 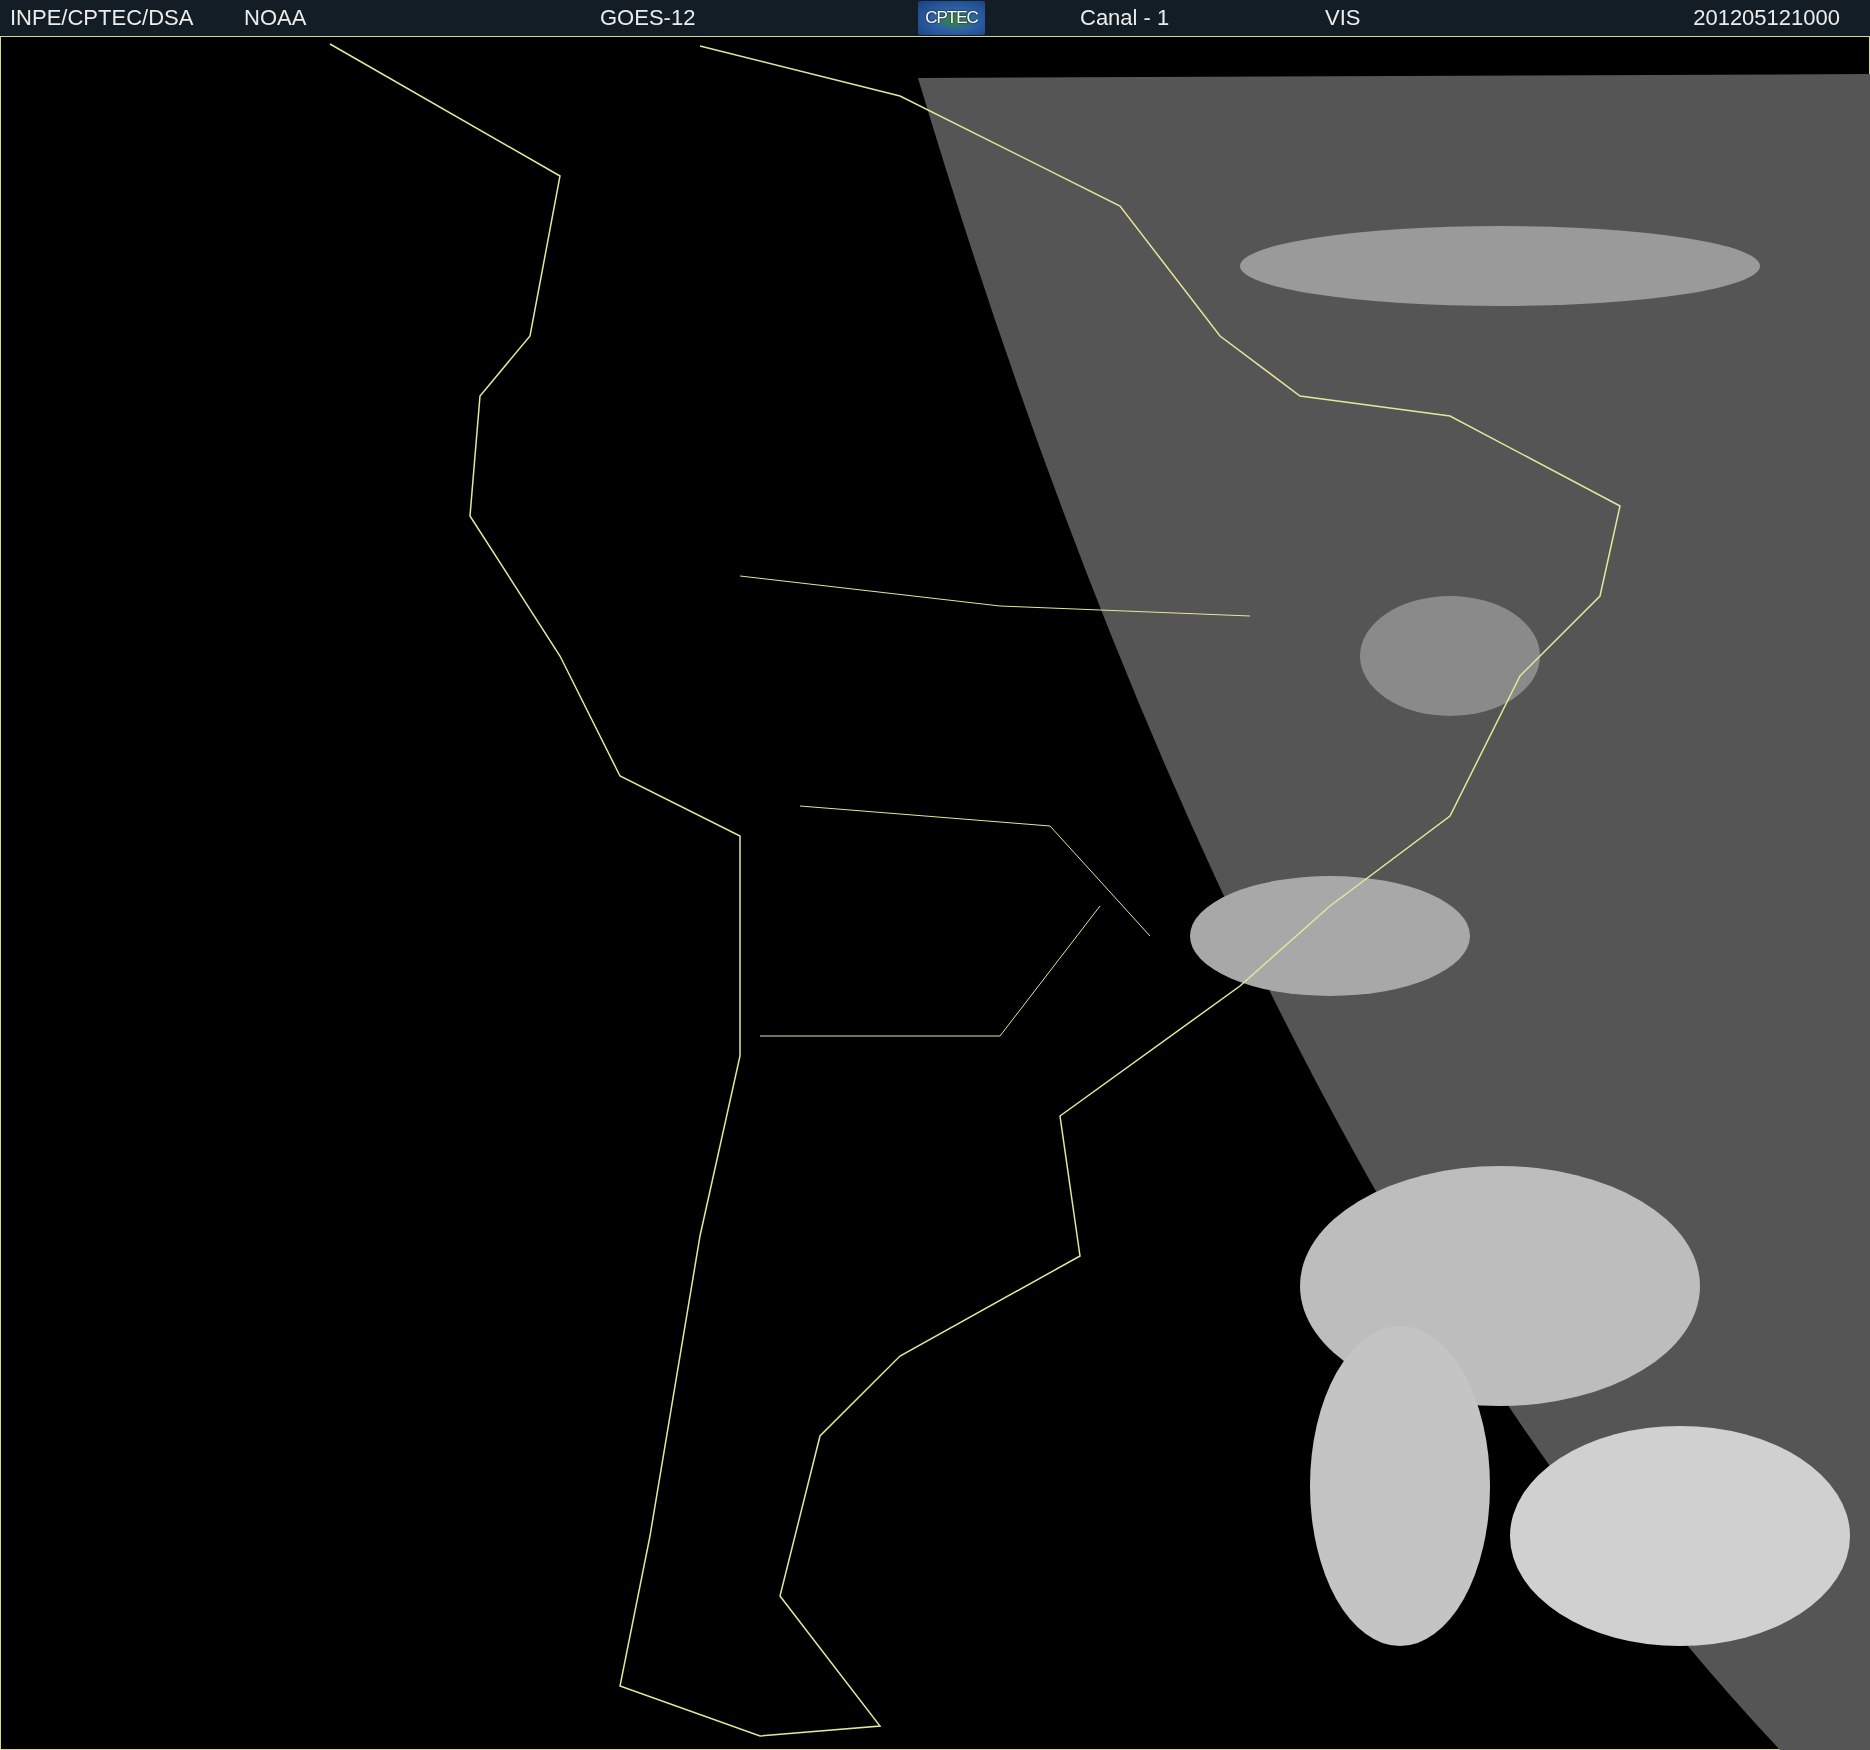 I want to click on source-label: INPE/CPTEC/DSA, so click(x=102, y=17).